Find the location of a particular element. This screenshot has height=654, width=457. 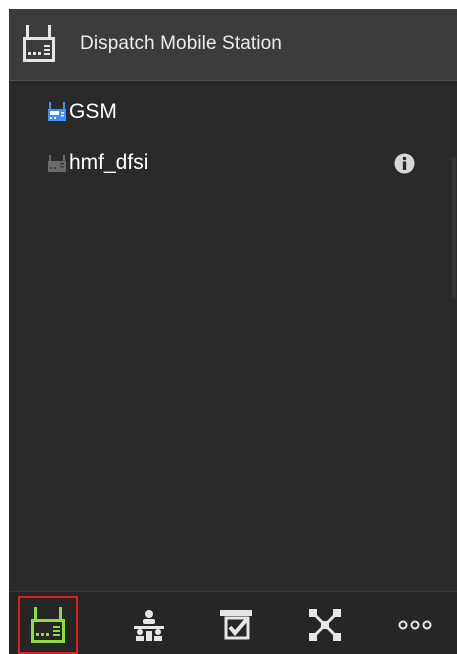

tab-more is located at coordinates (415, 625).